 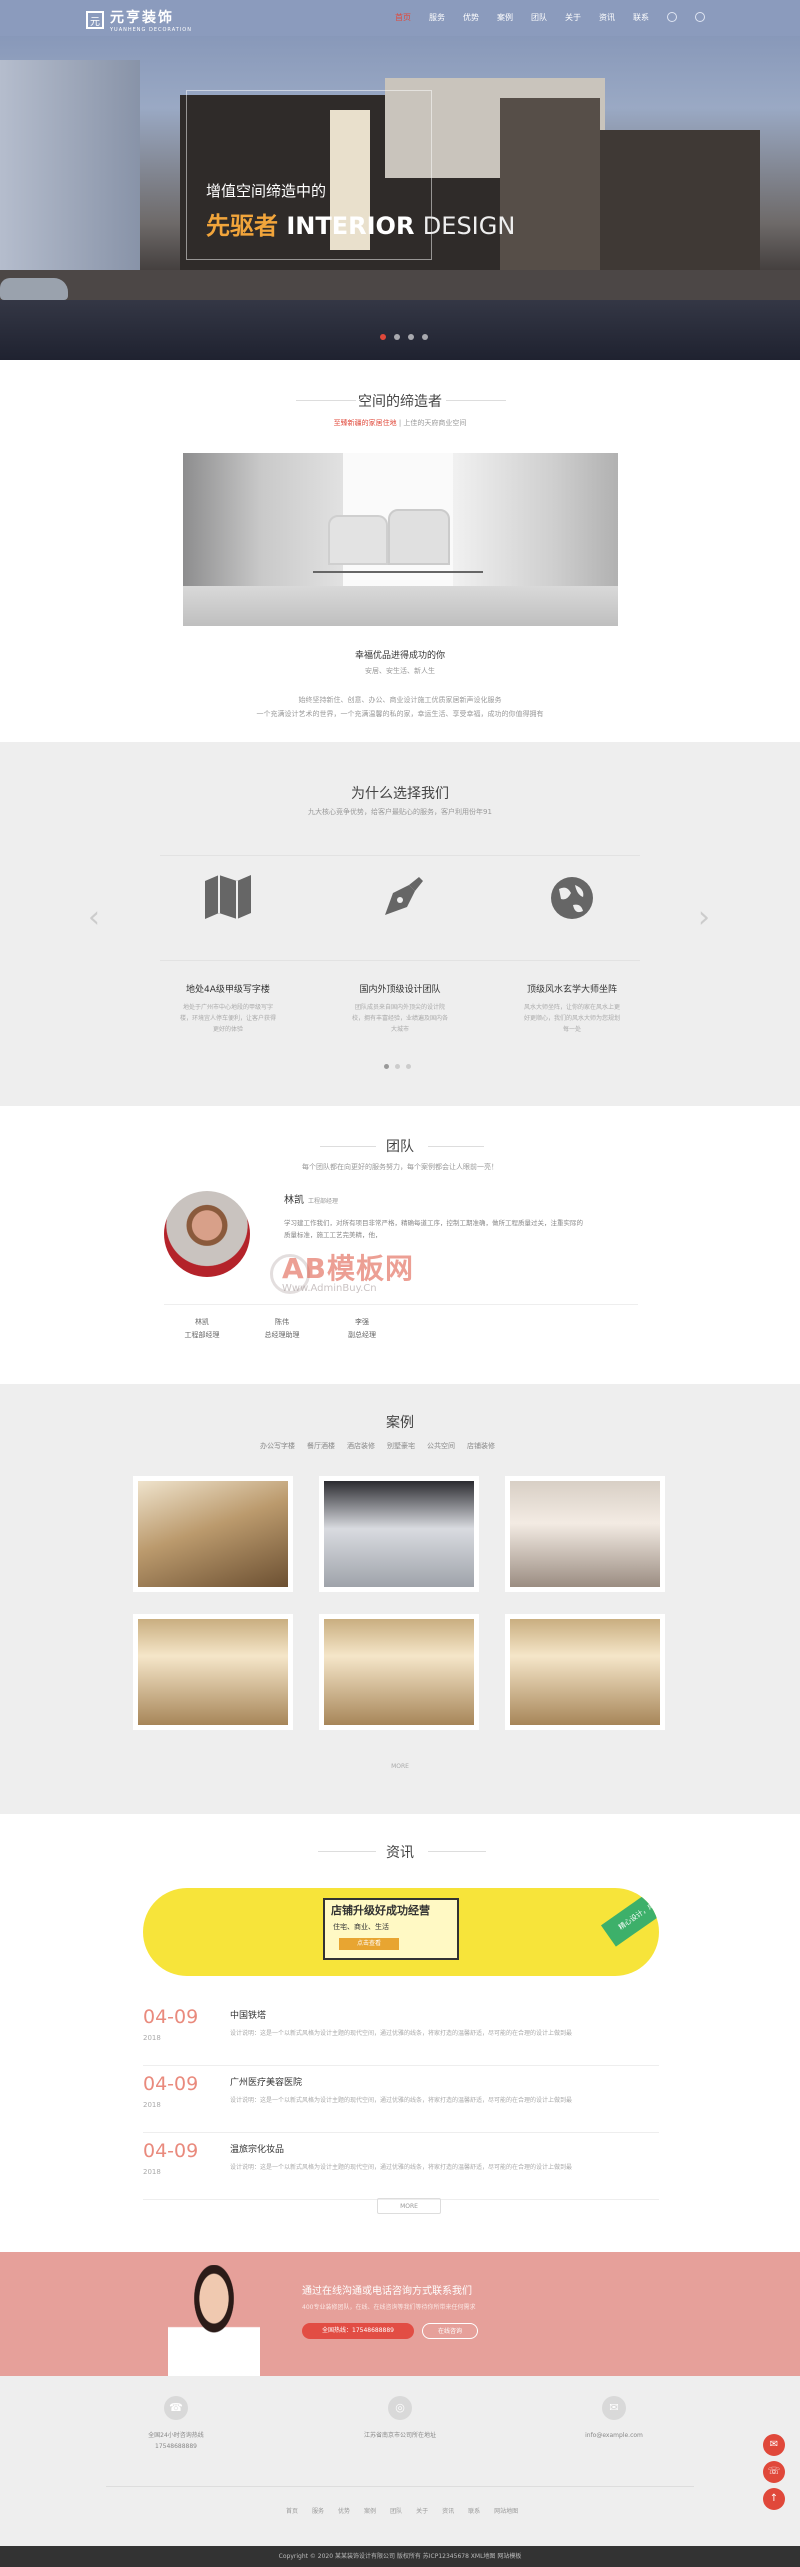 What do you see at coordinates (506, 2510) in the screenshot?
I see `footer-link: 网站地图` at bounding box center [506, 2510].